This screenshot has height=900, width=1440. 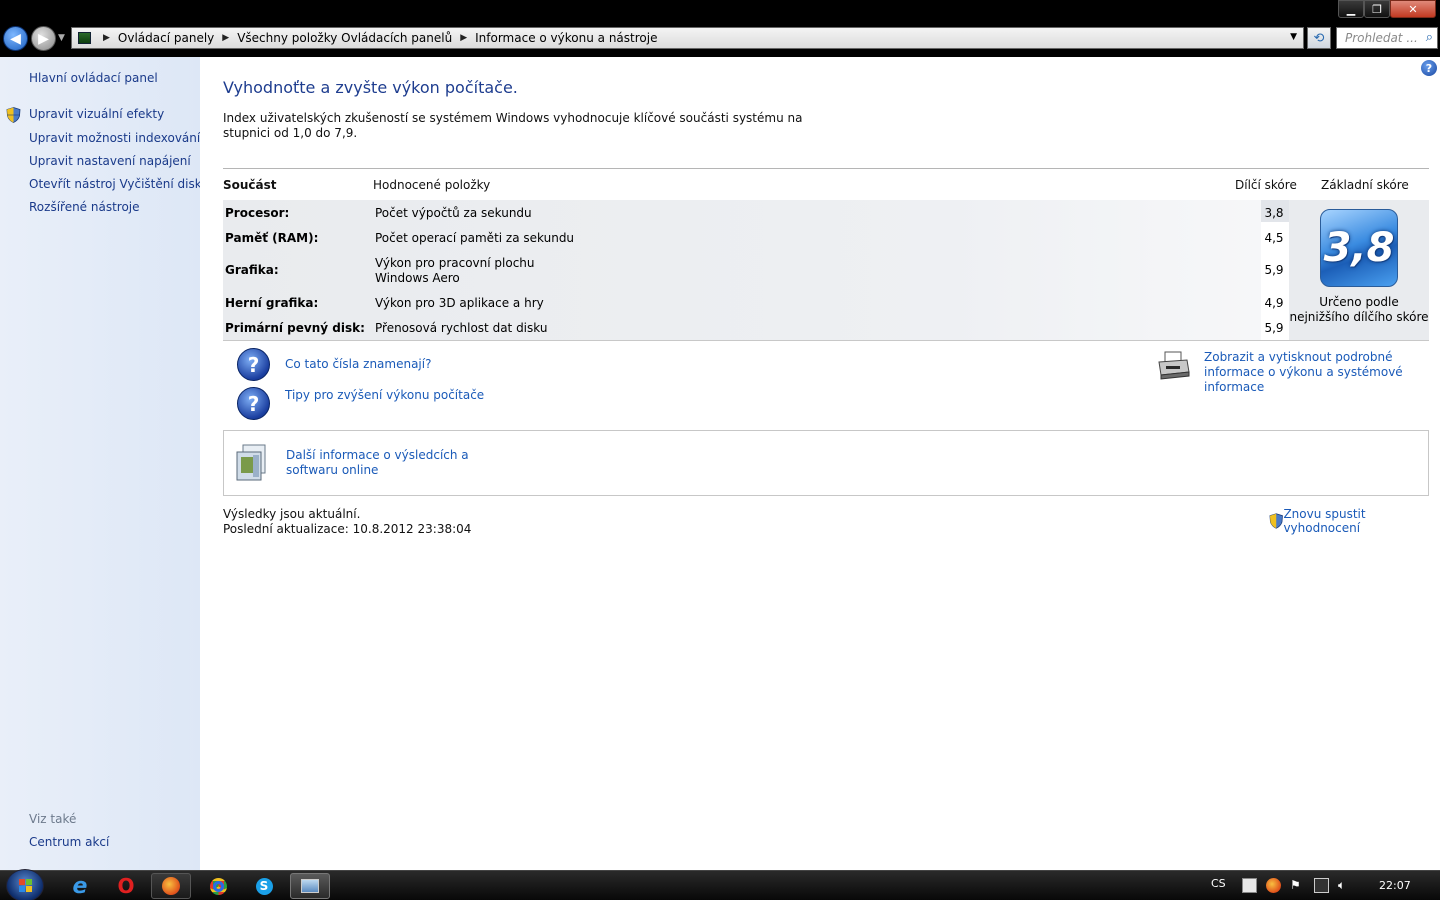 I want to click on back-button: ◀, so click(x=15, y=38).